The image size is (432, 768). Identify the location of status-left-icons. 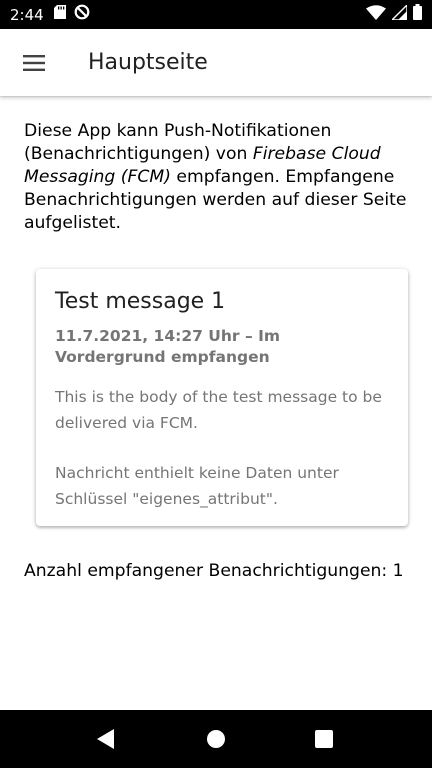
(71, 14).